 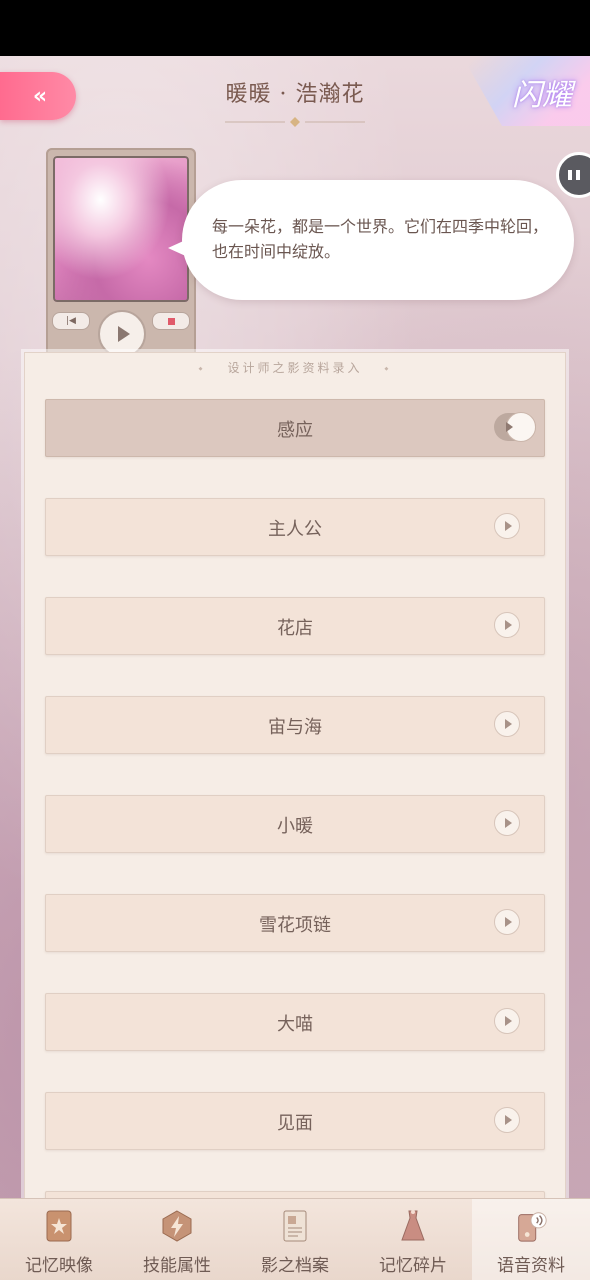 I want to click on player-controls: |◀, so click(x=121, y=332).